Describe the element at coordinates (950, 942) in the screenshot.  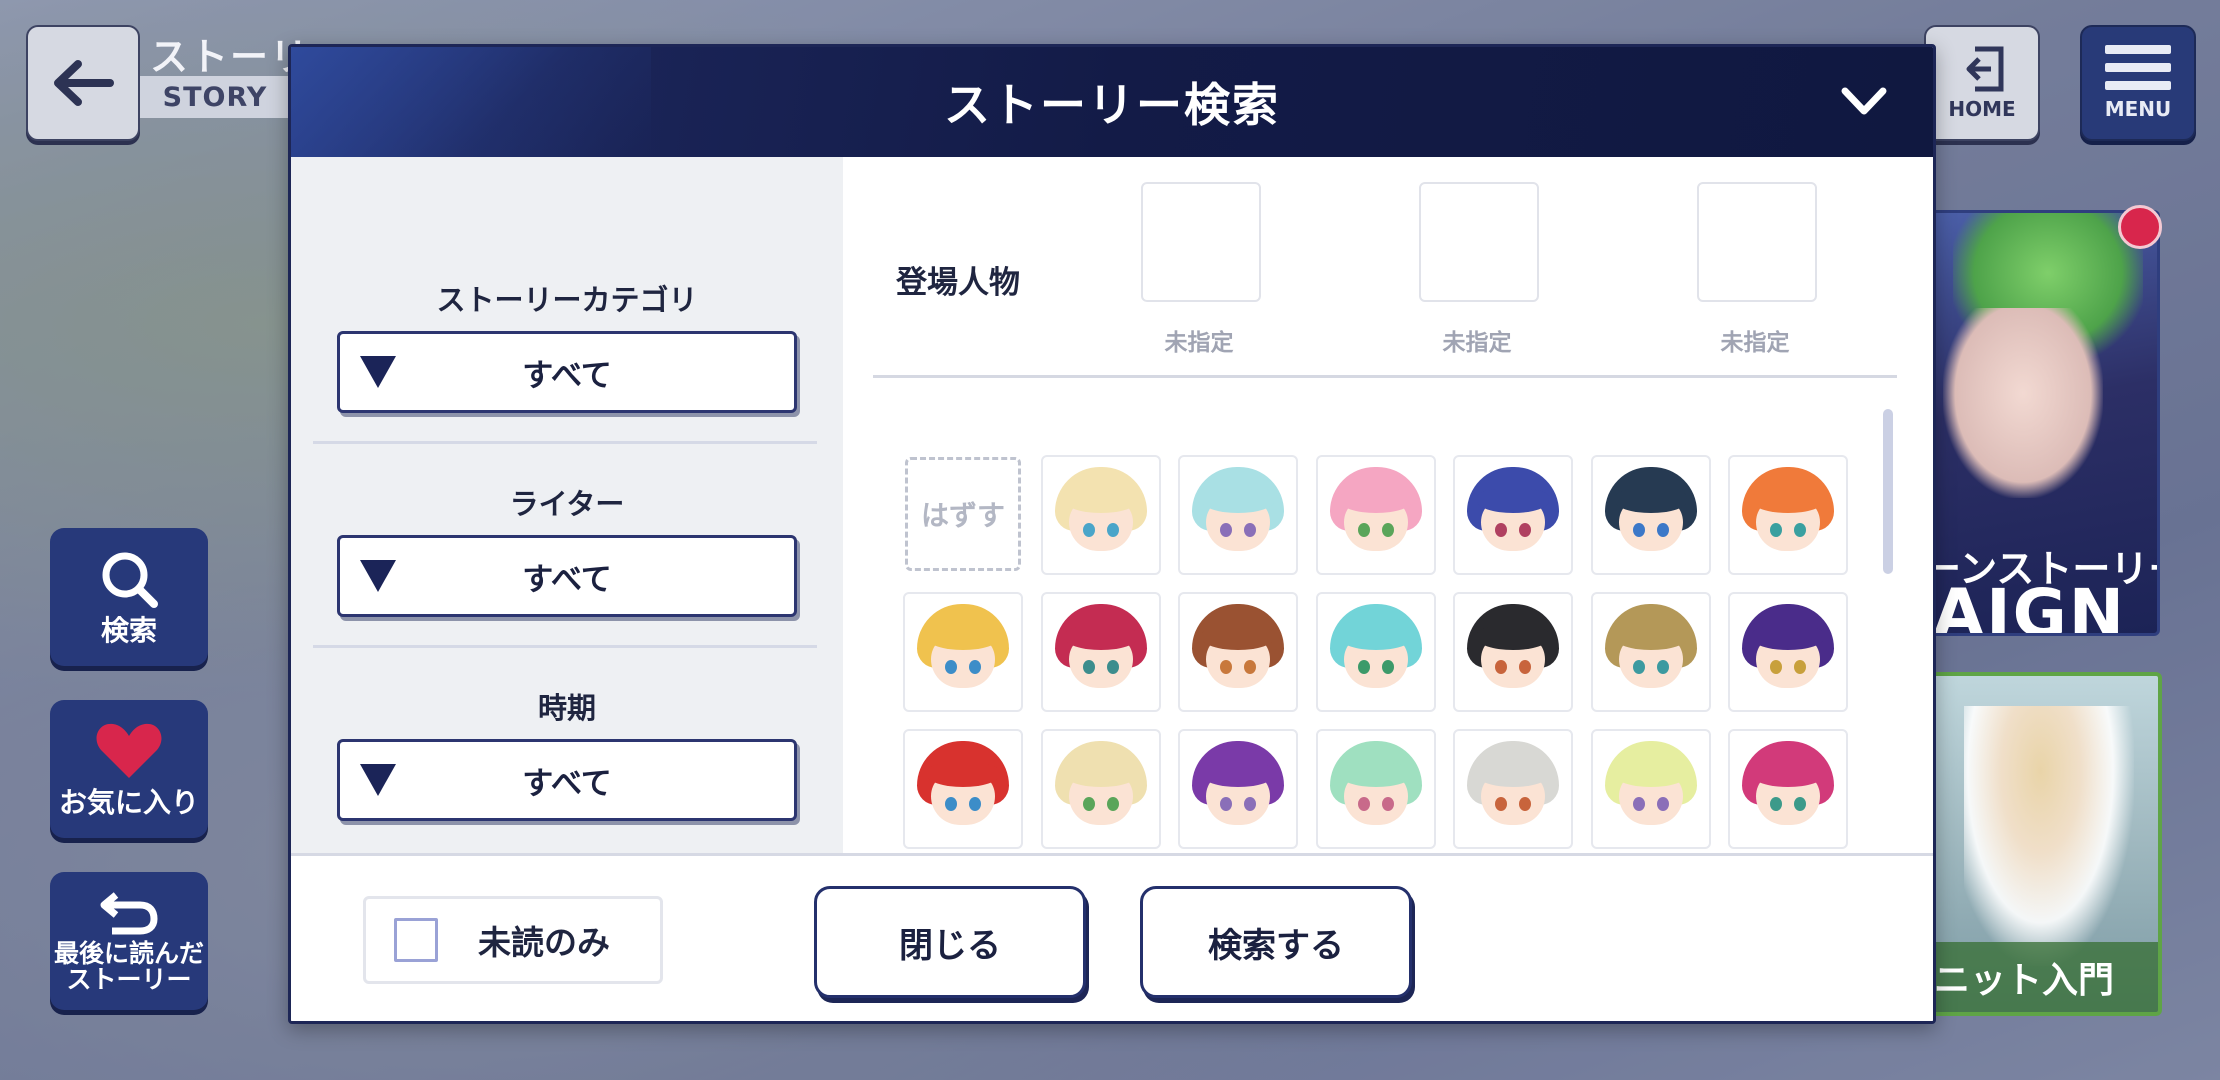
I see `close-button: 閉じる` at that location.